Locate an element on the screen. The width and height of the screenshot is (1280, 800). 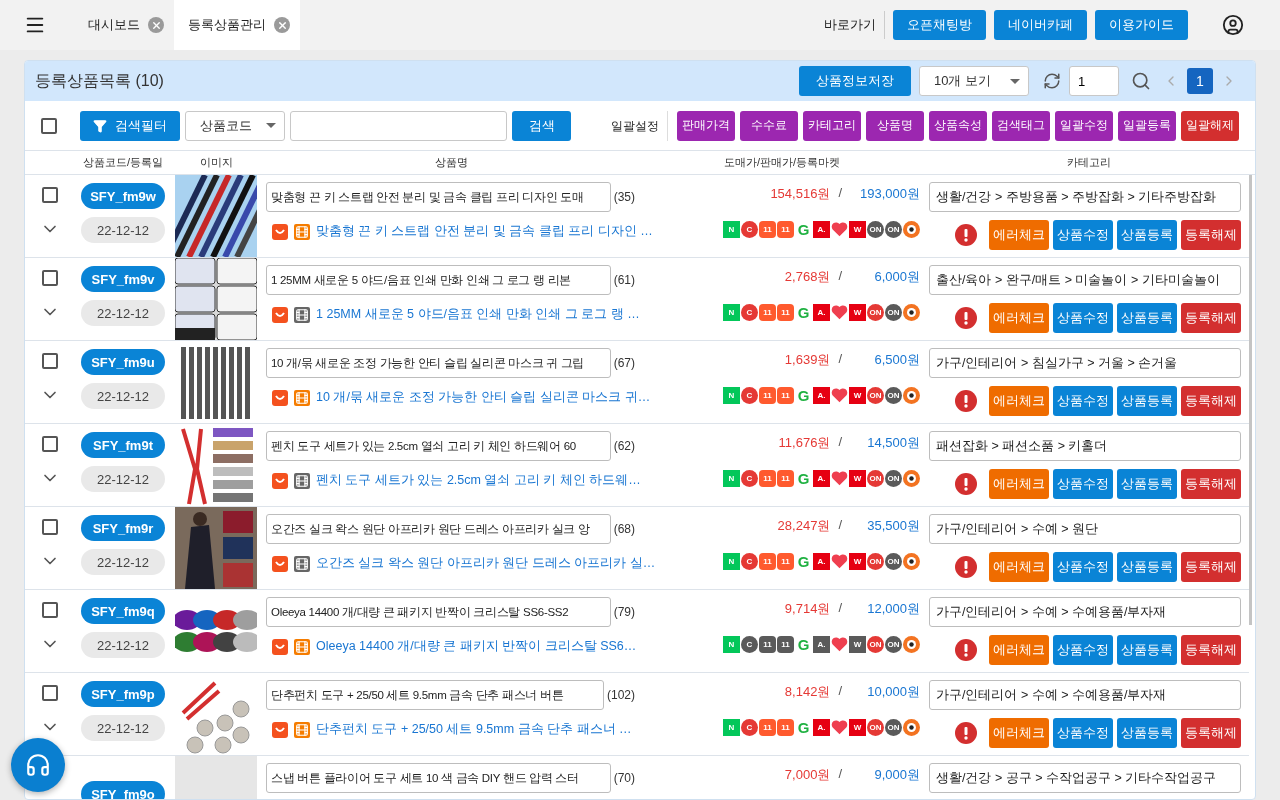
search-button: 검색 is located at coordinates (541, 125).